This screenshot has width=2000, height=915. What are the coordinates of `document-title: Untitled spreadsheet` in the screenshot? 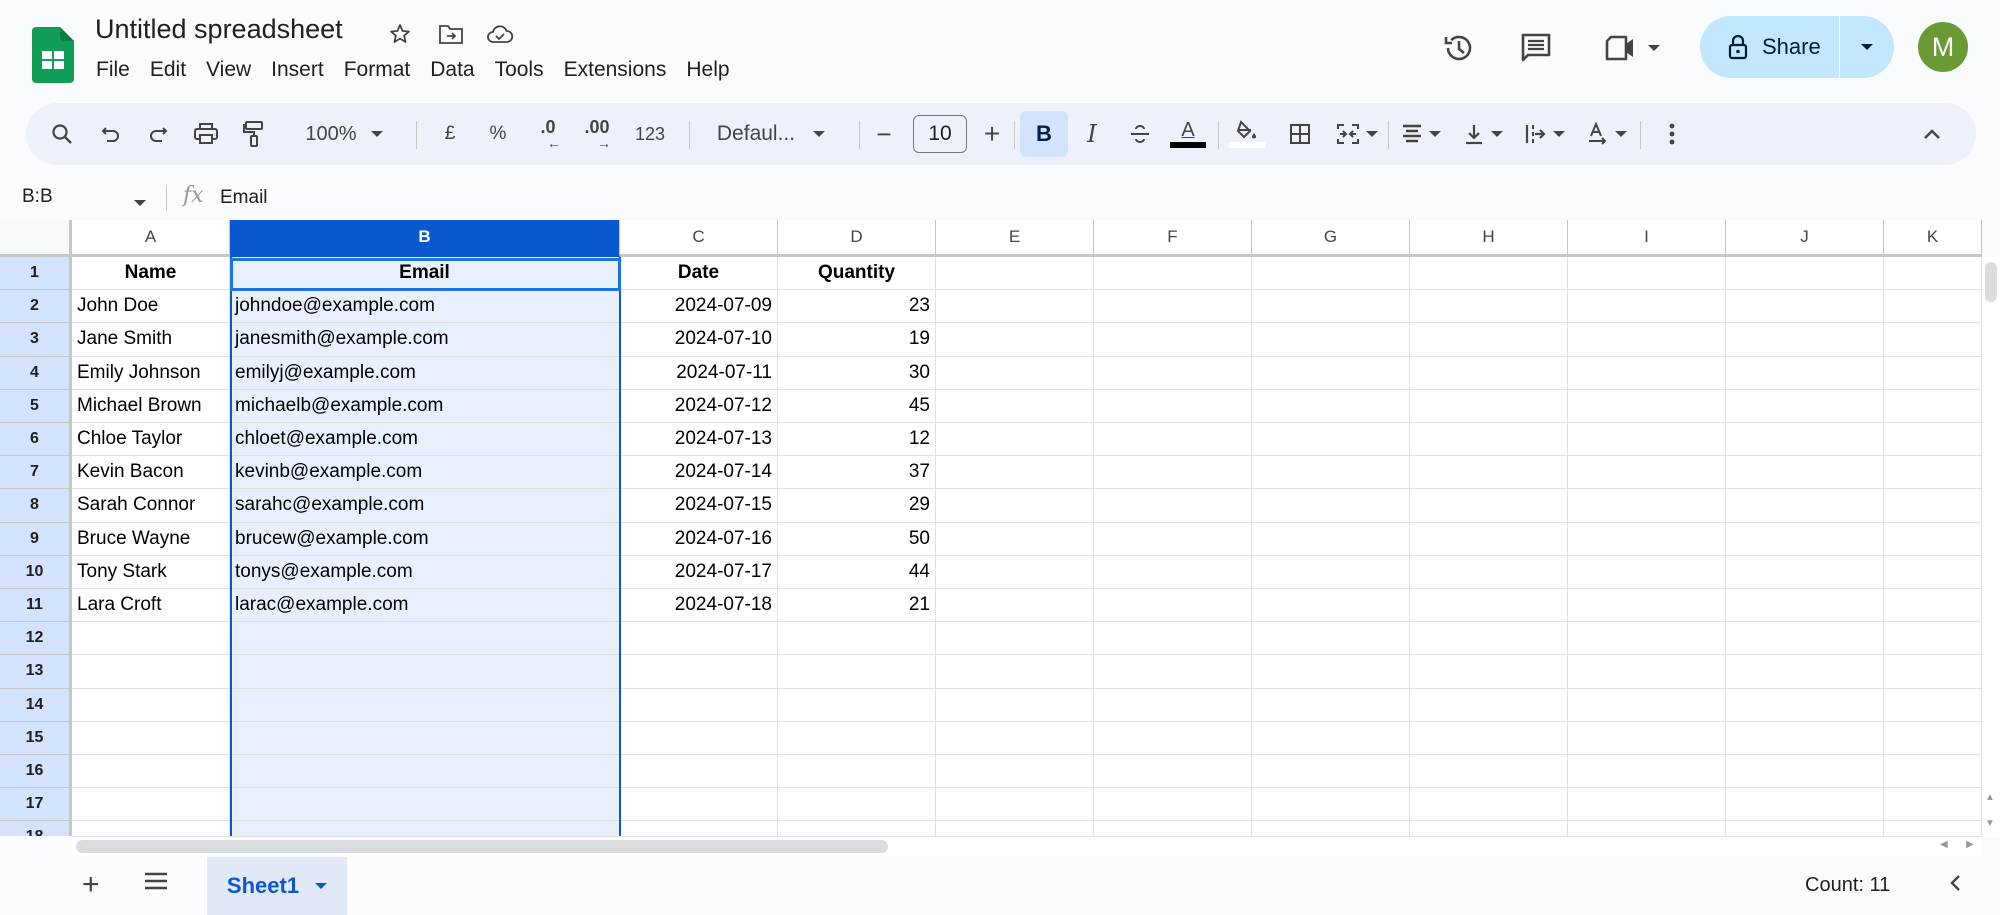 It's located at (219, 29).